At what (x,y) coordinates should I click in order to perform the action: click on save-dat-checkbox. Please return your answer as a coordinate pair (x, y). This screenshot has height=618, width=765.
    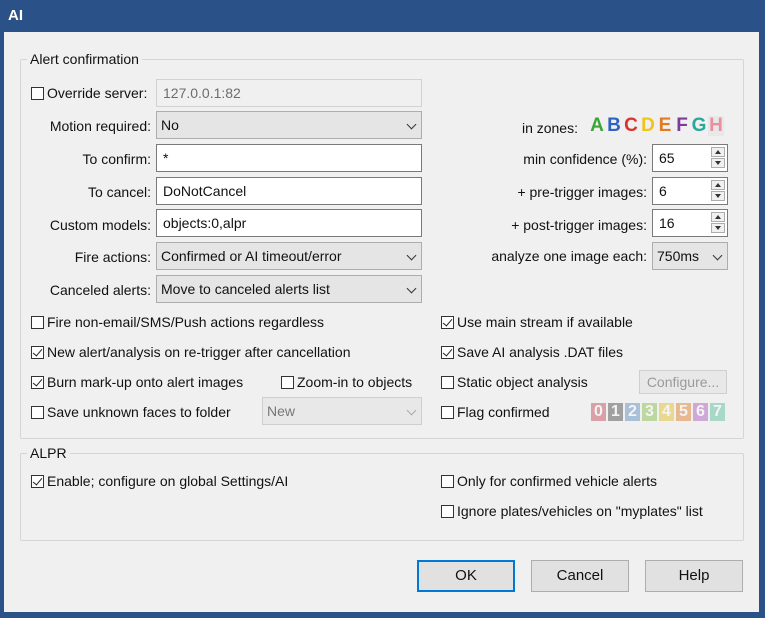
    Looking at the image, I should click on (447, 352).